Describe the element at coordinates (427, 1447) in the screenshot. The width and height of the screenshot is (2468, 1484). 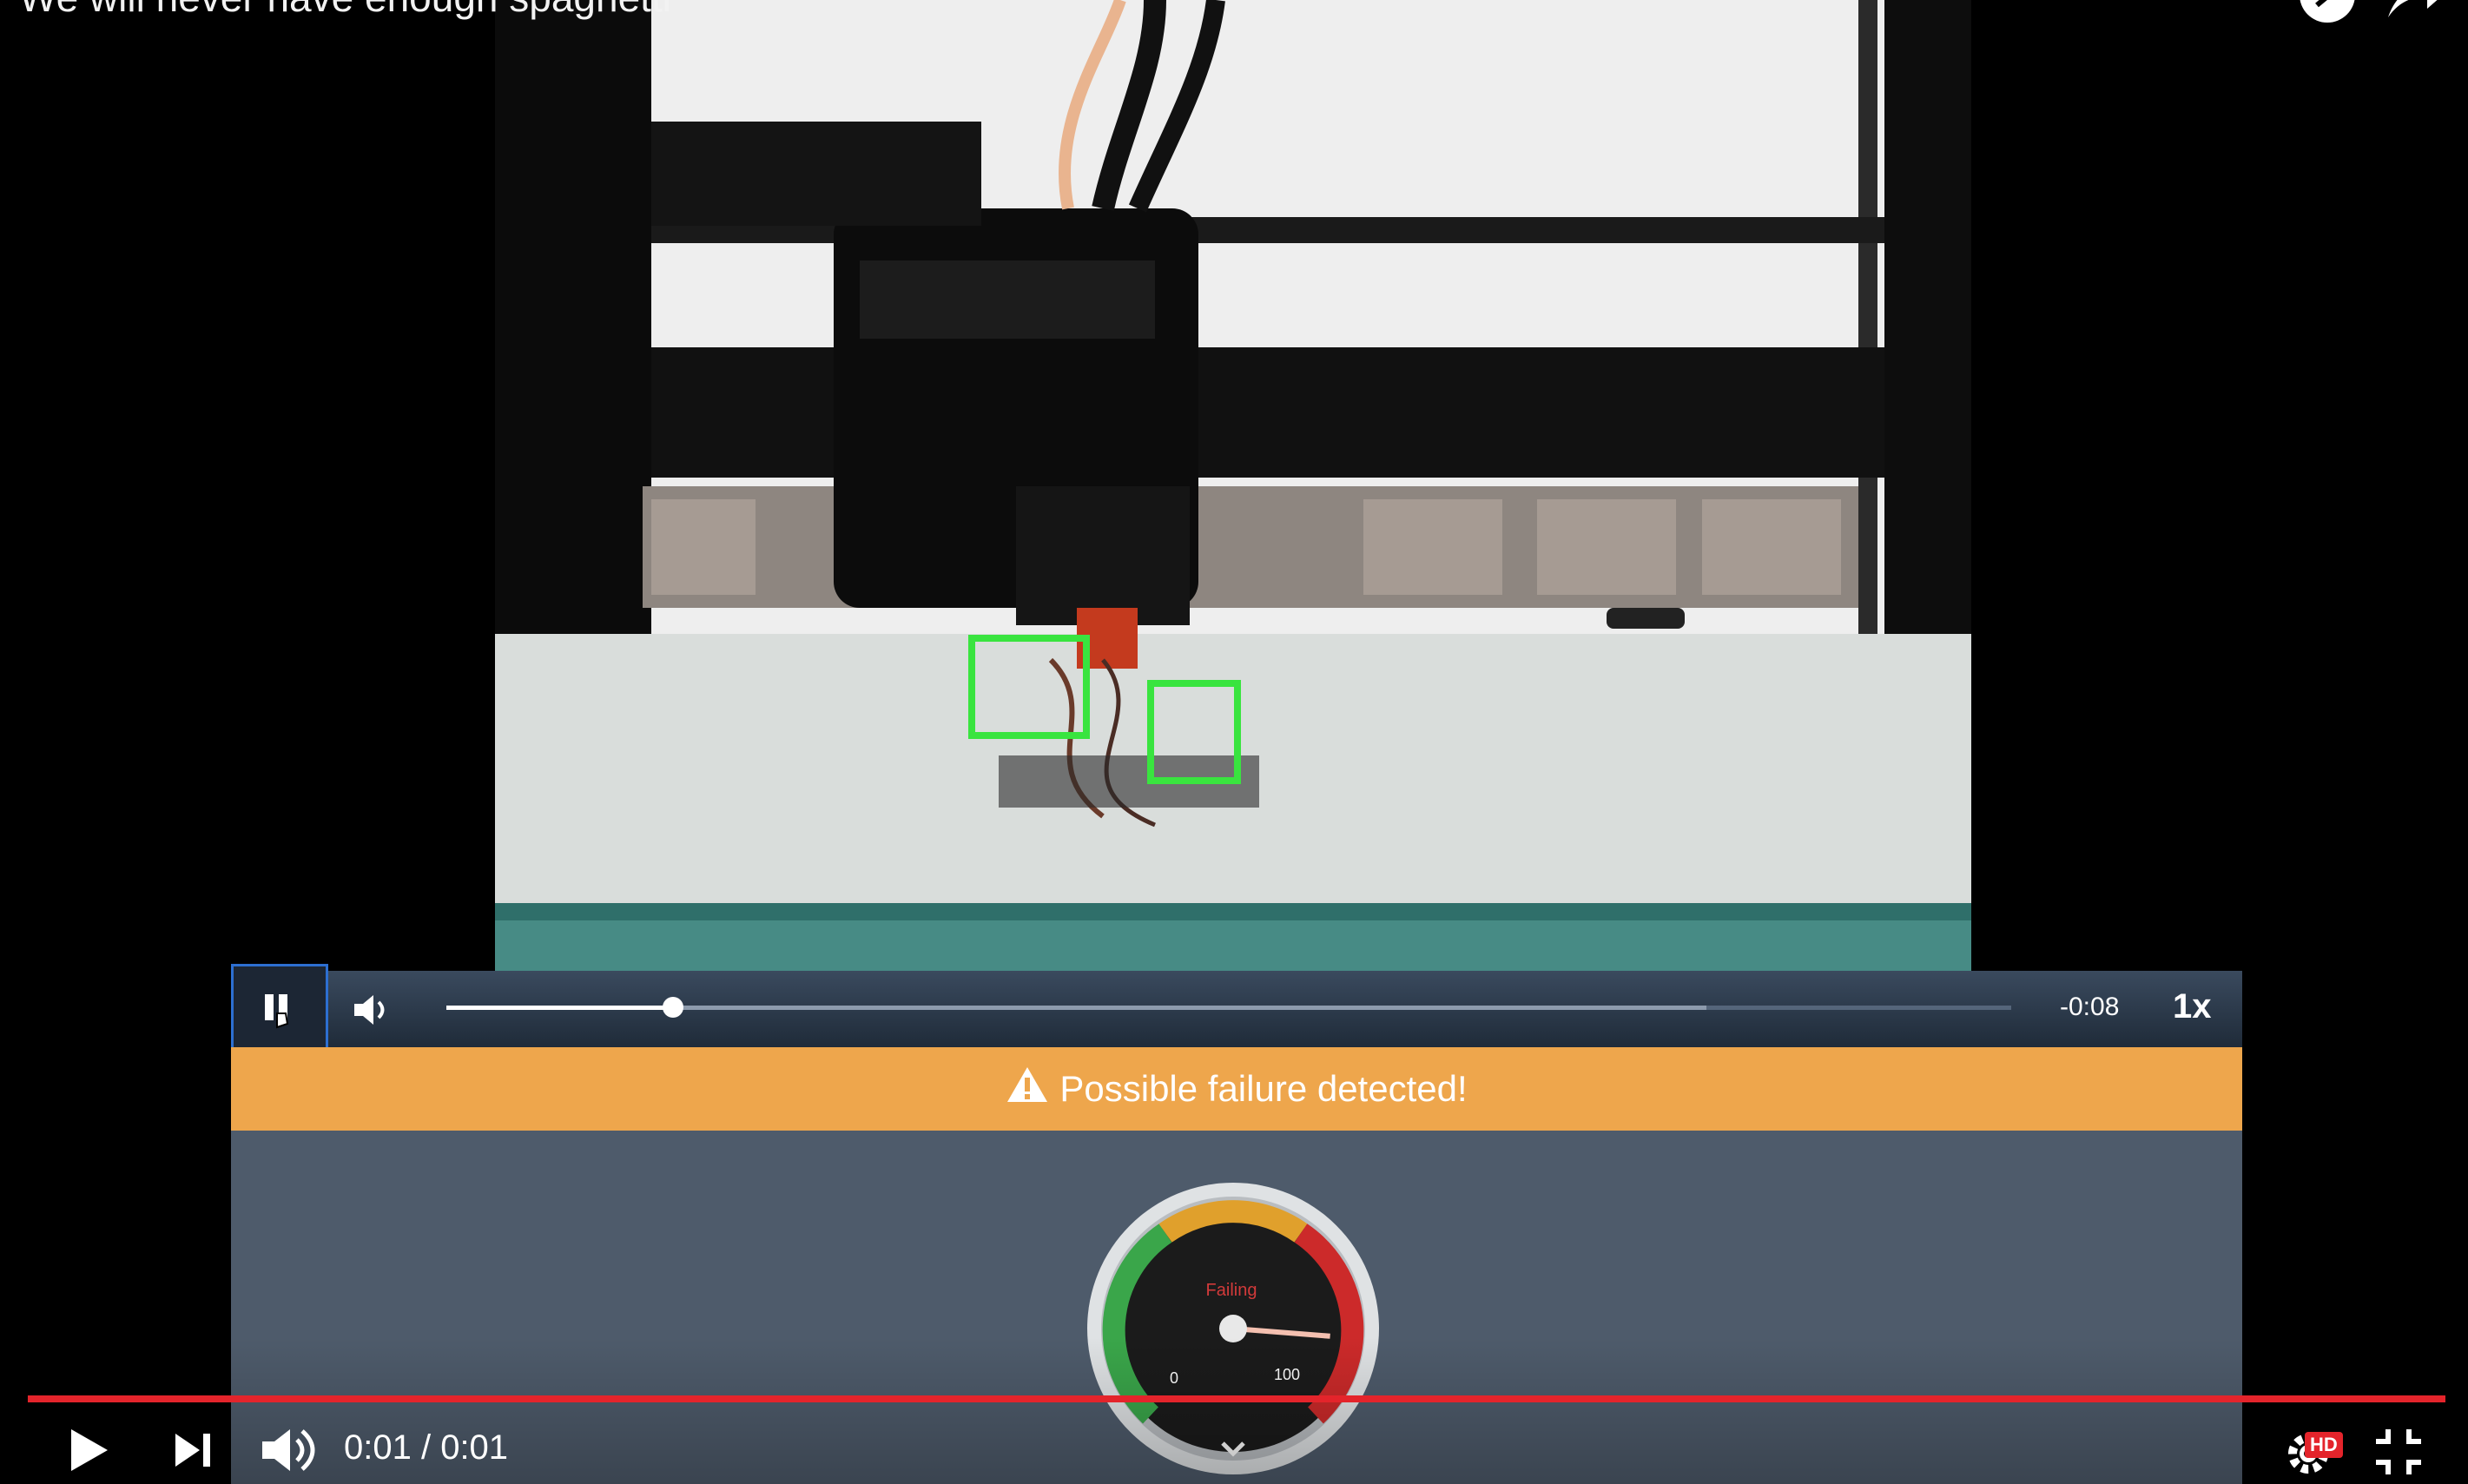
I see `time-display: 0:01 / 0:01` at that location.